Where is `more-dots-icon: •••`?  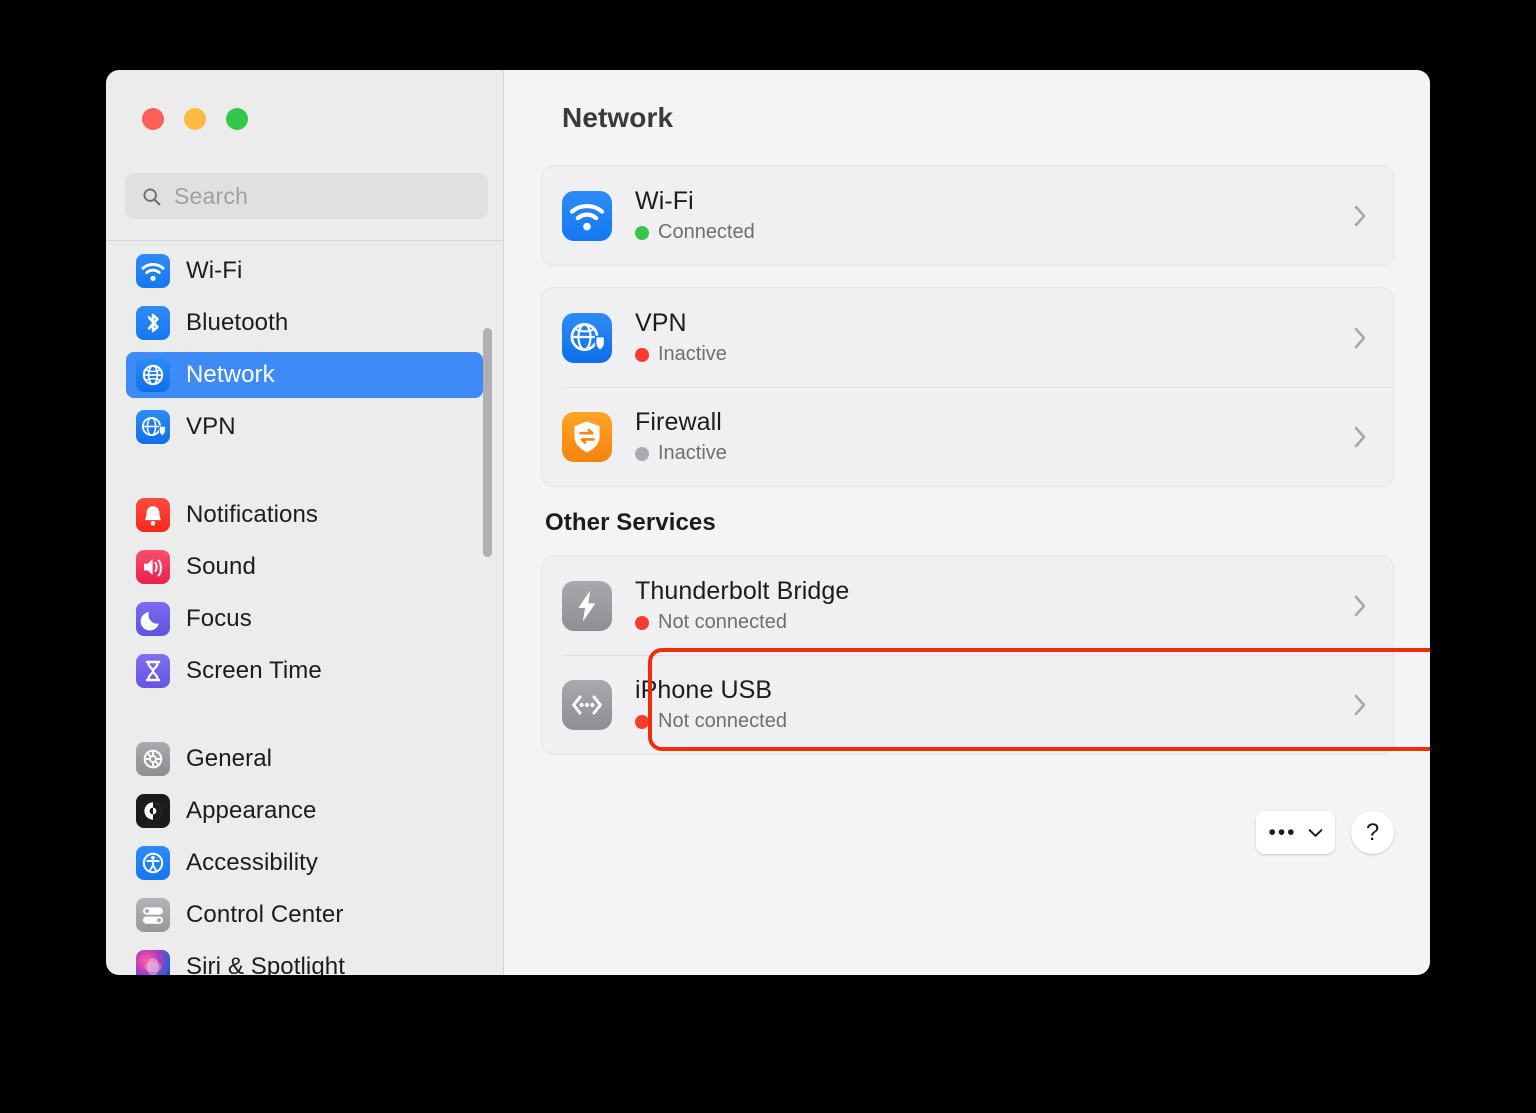 more-dots-icon: ••• is located at coordinates (1282, 832).